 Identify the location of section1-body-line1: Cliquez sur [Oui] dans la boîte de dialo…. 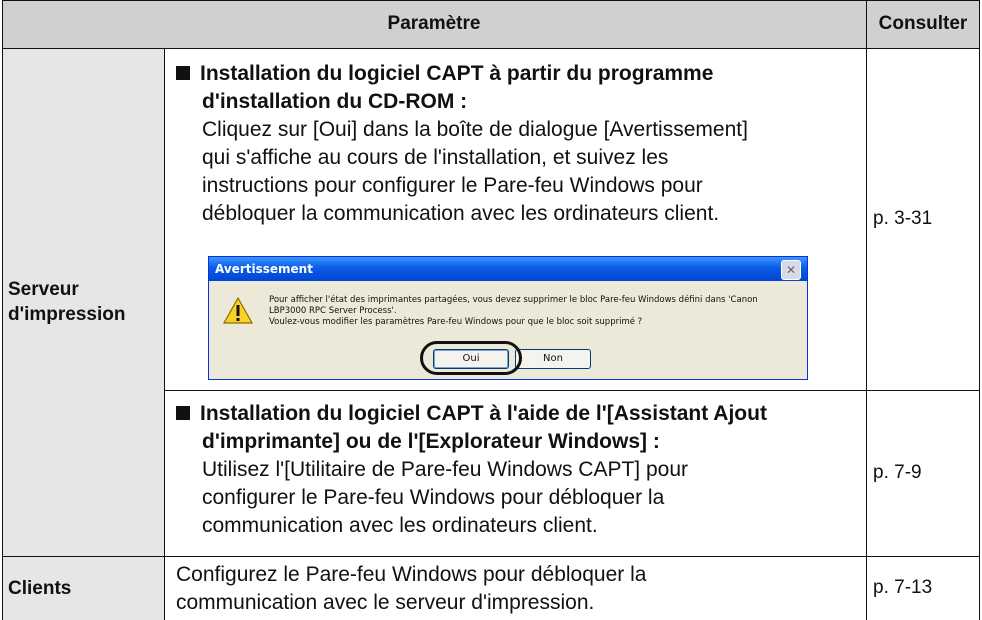
(475, 129).